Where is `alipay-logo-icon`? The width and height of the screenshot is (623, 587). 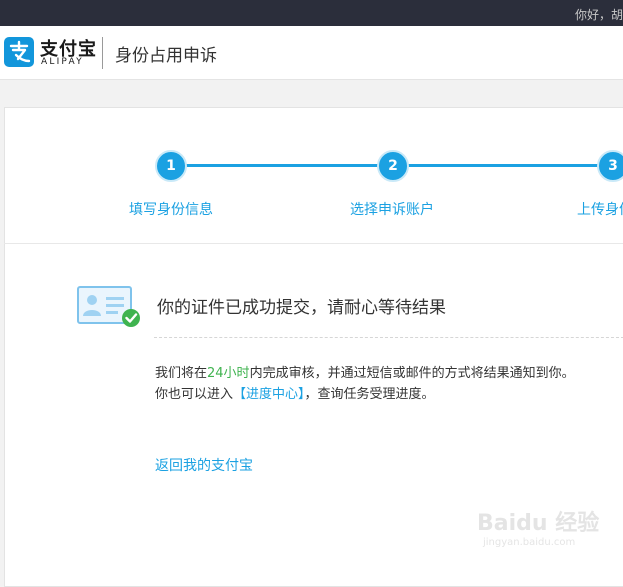
alipay-logo-icon is located at coordinates (19, 52).